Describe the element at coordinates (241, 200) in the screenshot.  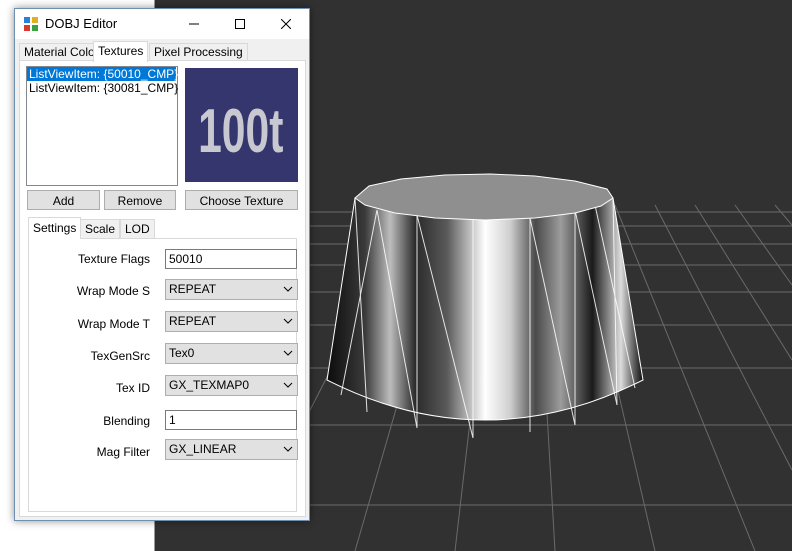
I see `choose-texture-button: Choose Texture` at that location.